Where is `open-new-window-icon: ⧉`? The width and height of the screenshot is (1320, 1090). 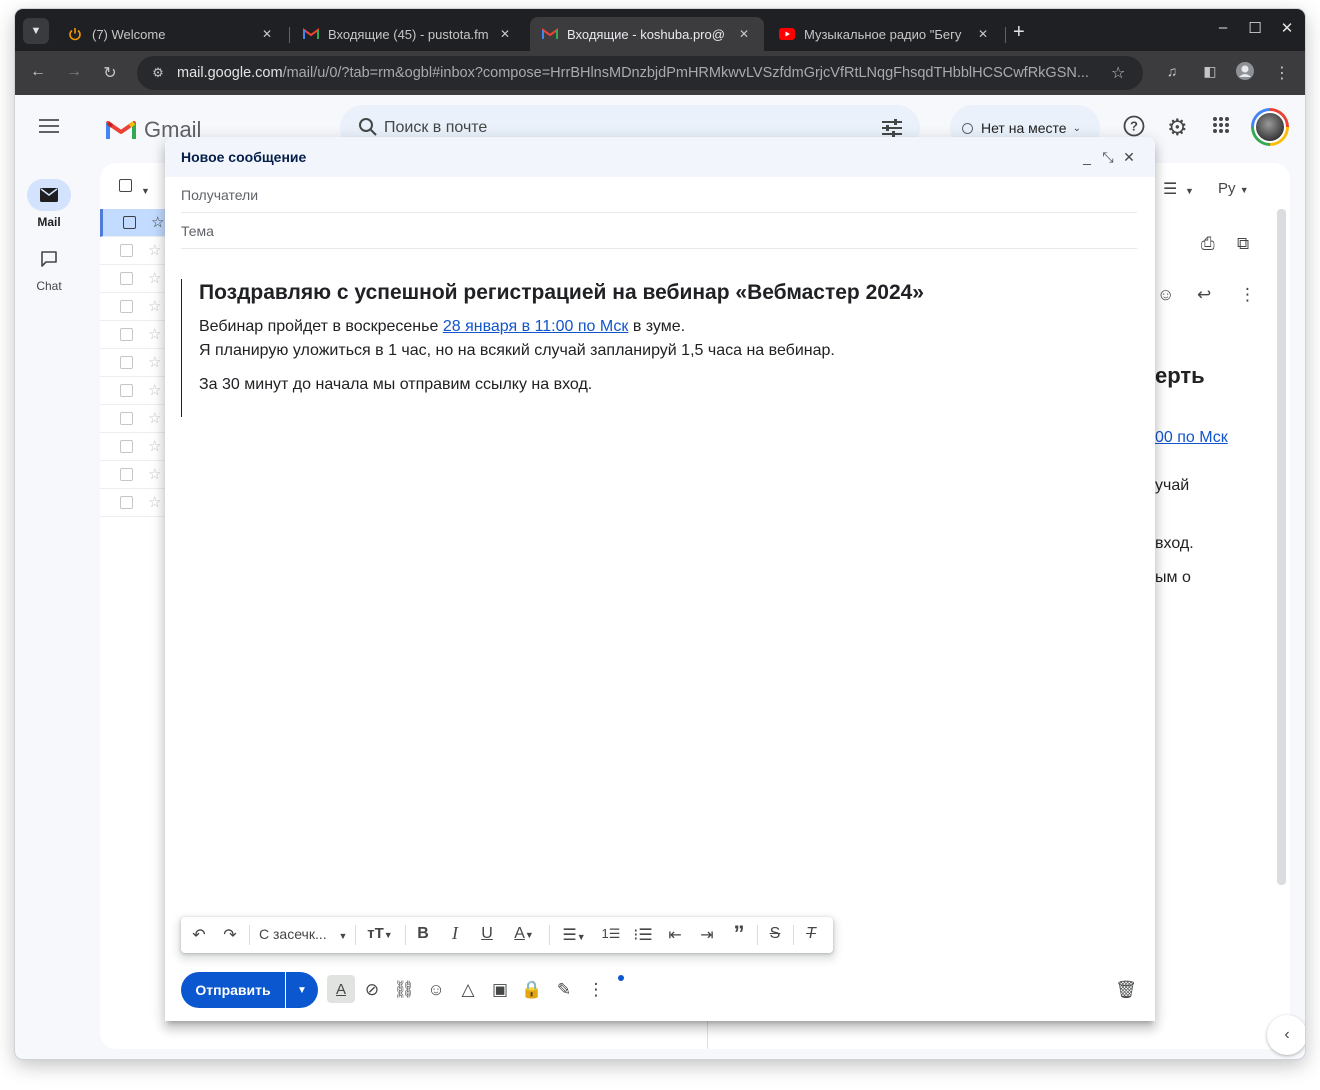
open-new-window-icon: ⧉ is located at coordinates (1243, 244).